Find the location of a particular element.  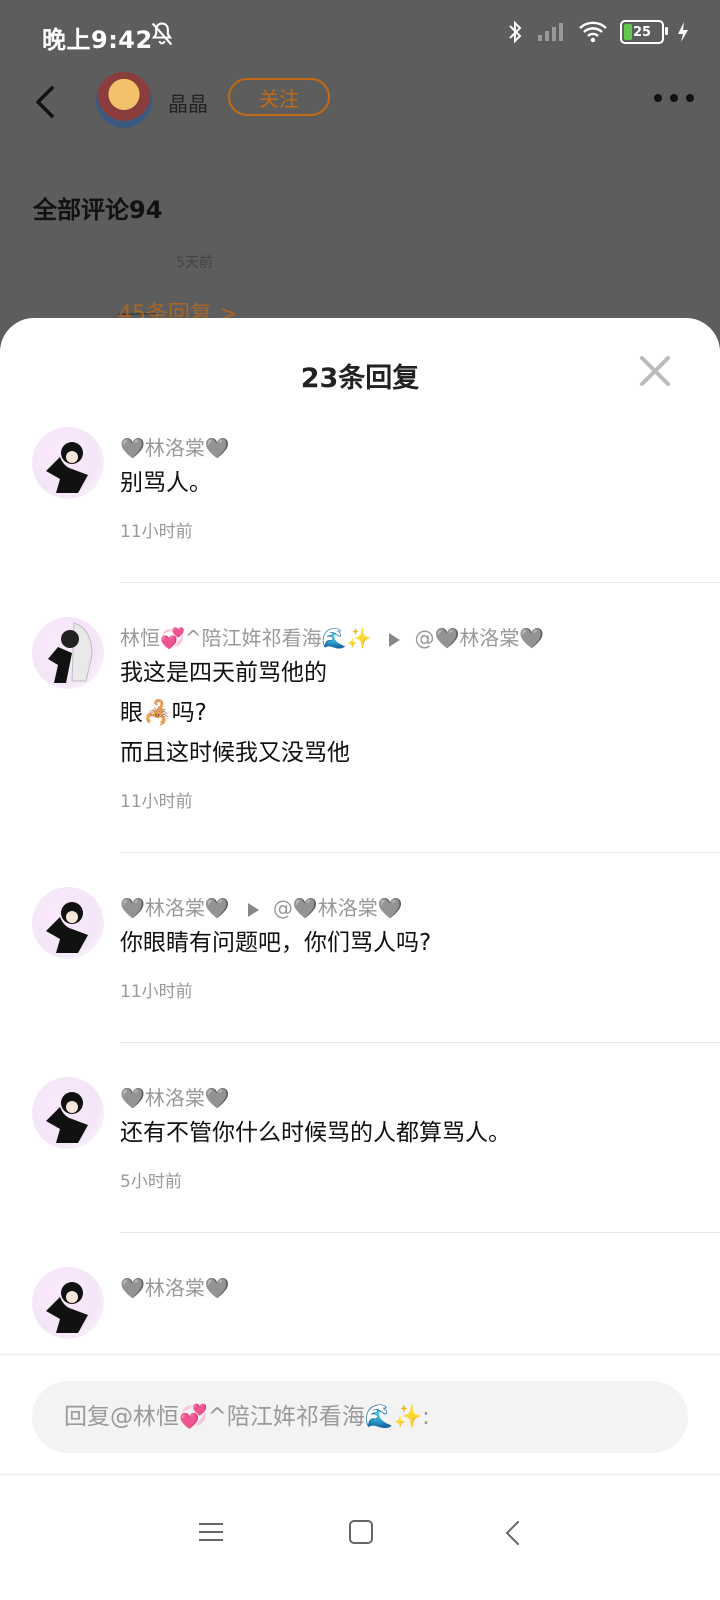

more-options-icon is located at coordinates (674, 98).